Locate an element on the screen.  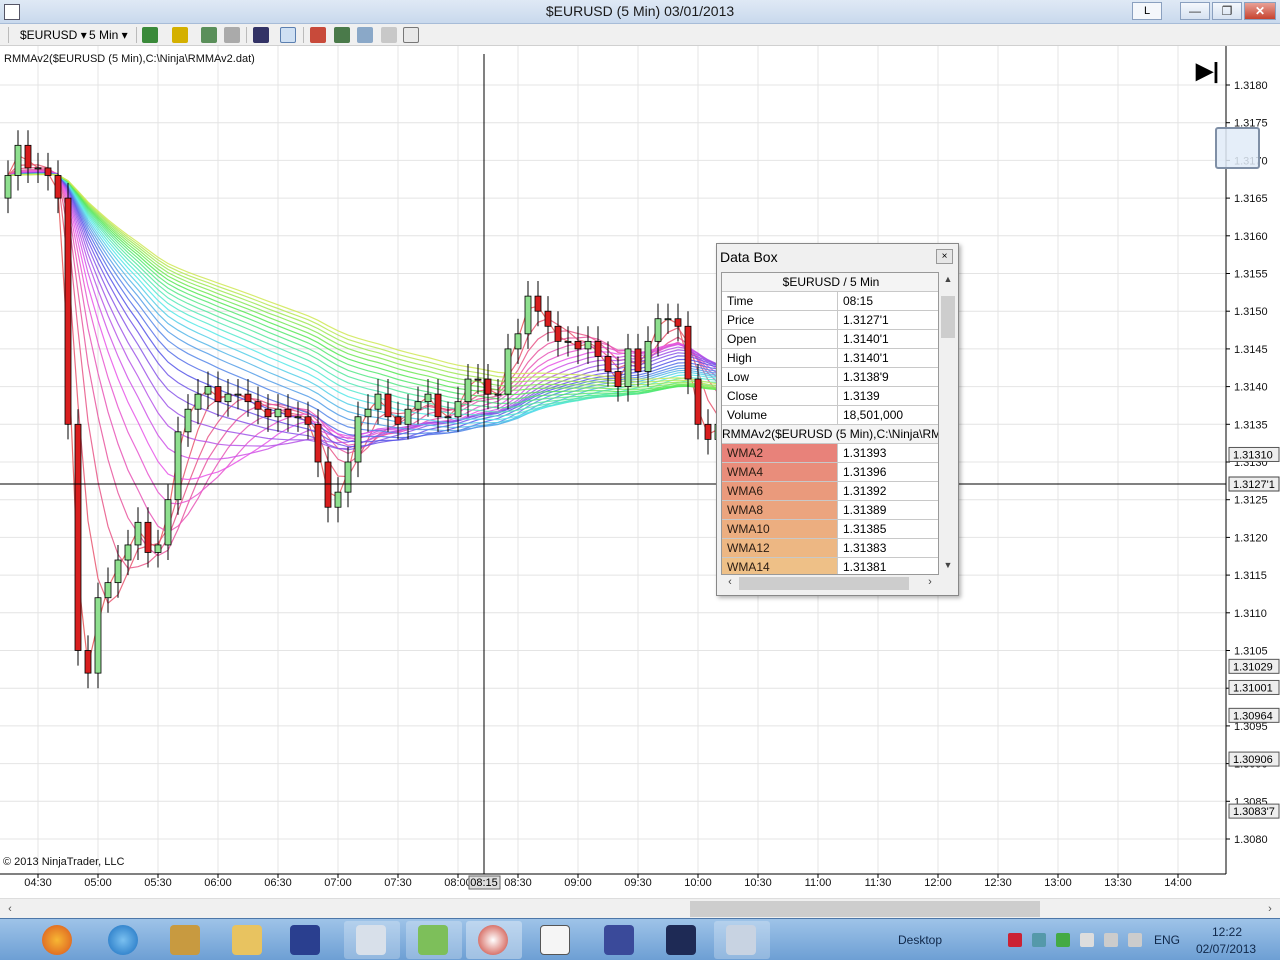
drawing-pencil-icon is located at coordinates (180, 35).